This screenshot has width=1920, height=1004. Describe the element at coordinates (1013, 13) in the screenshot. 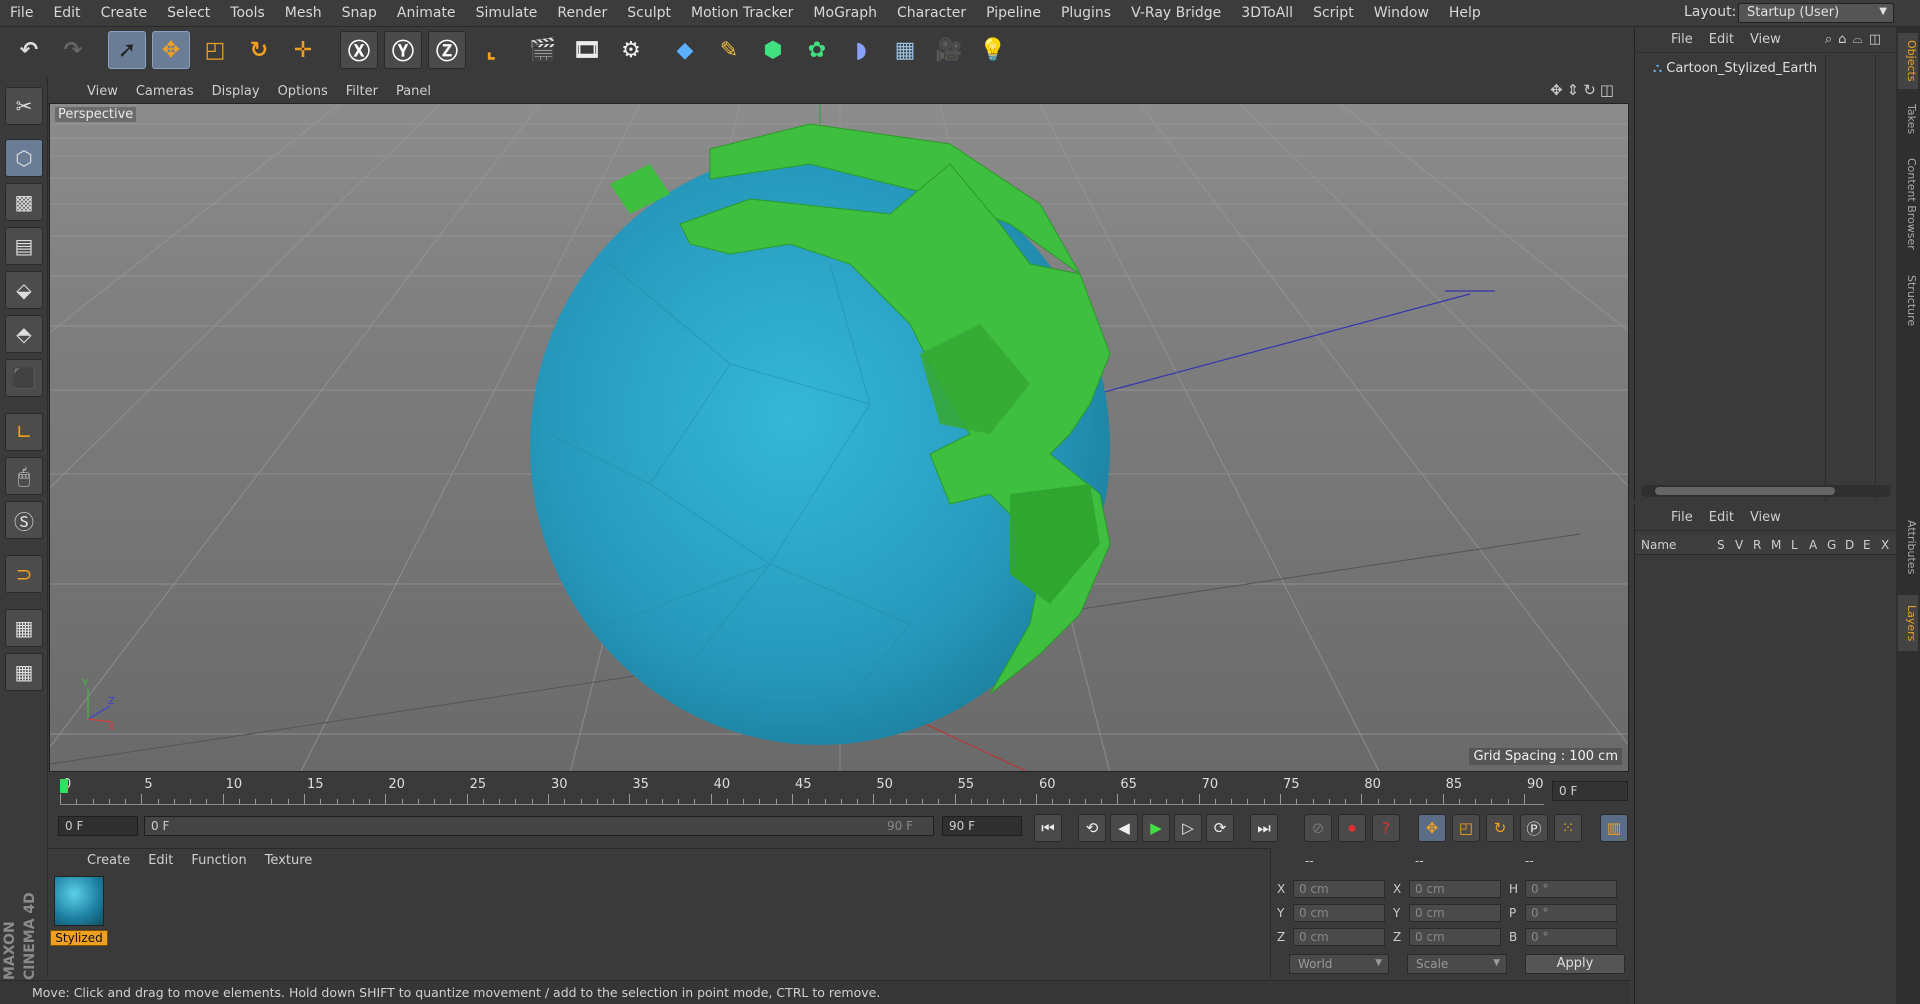

I see `menu-pipeline: Pipeline` at that location.